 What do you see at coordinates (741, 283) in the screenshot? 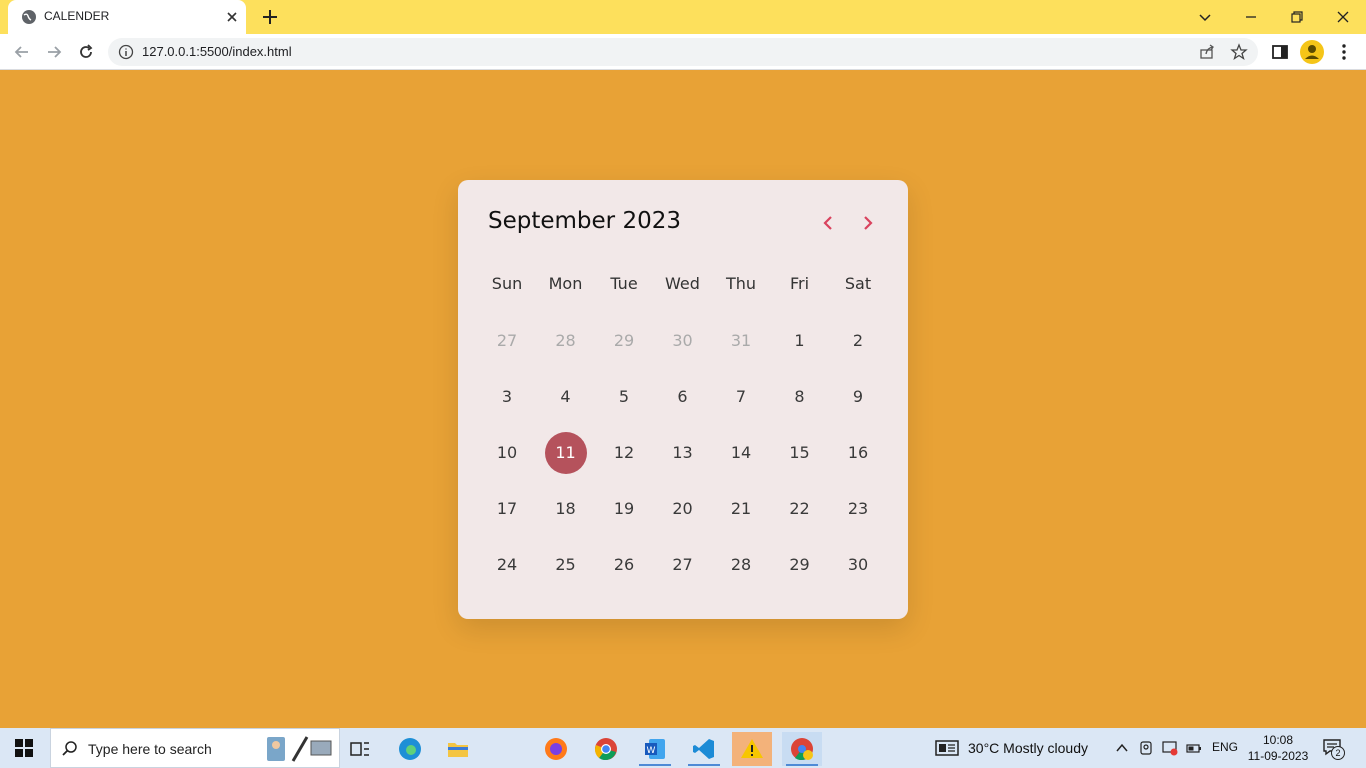
I see `weekday-thu: Thu` at bounding box center [741, 283].